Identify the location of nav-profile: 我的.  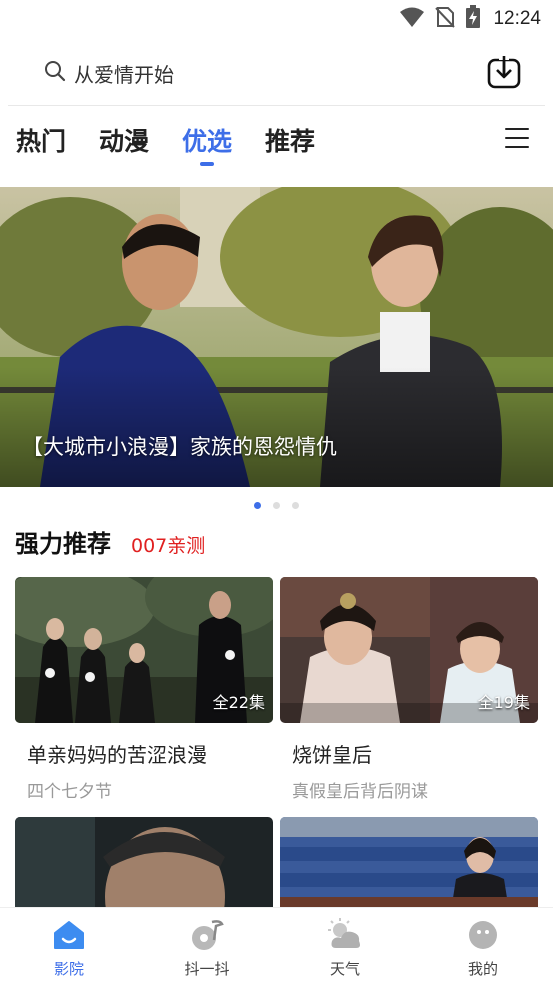
(483, 945).